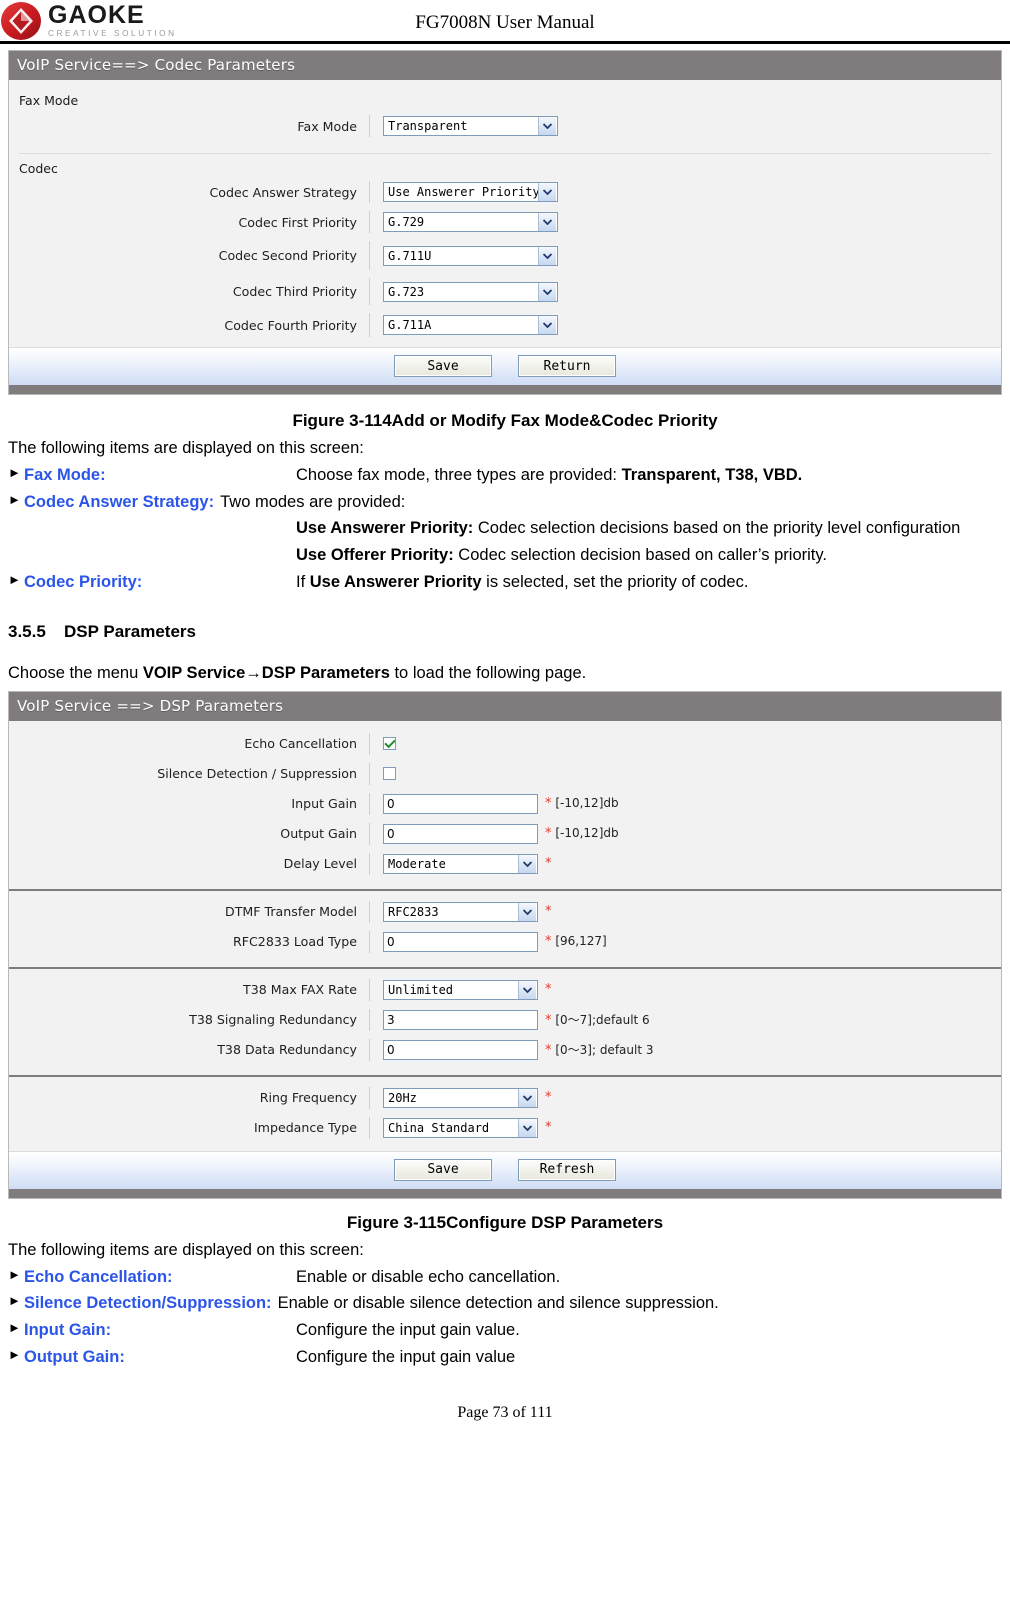  I want to click on form-row-output-gain: Output Gain 0 * [-10,12]db, so click(505, 834).